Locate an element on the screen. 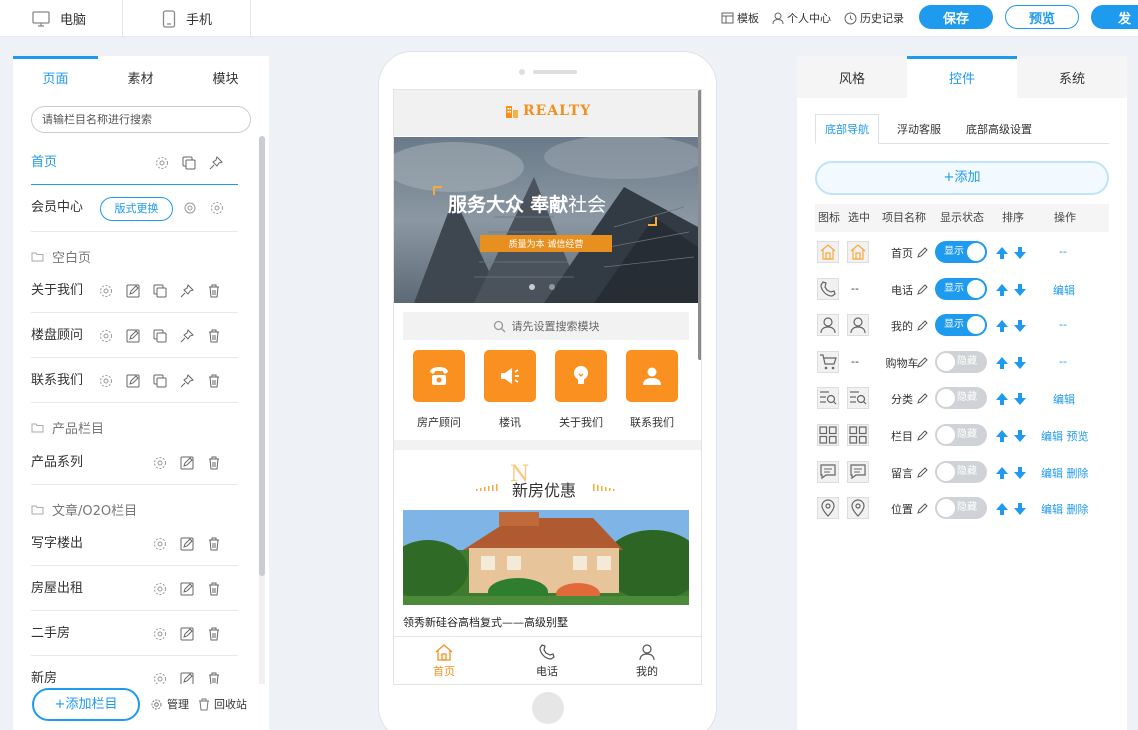 This screenshot has width=1138, height=730. user-icon is located at coordinates (828, 325).